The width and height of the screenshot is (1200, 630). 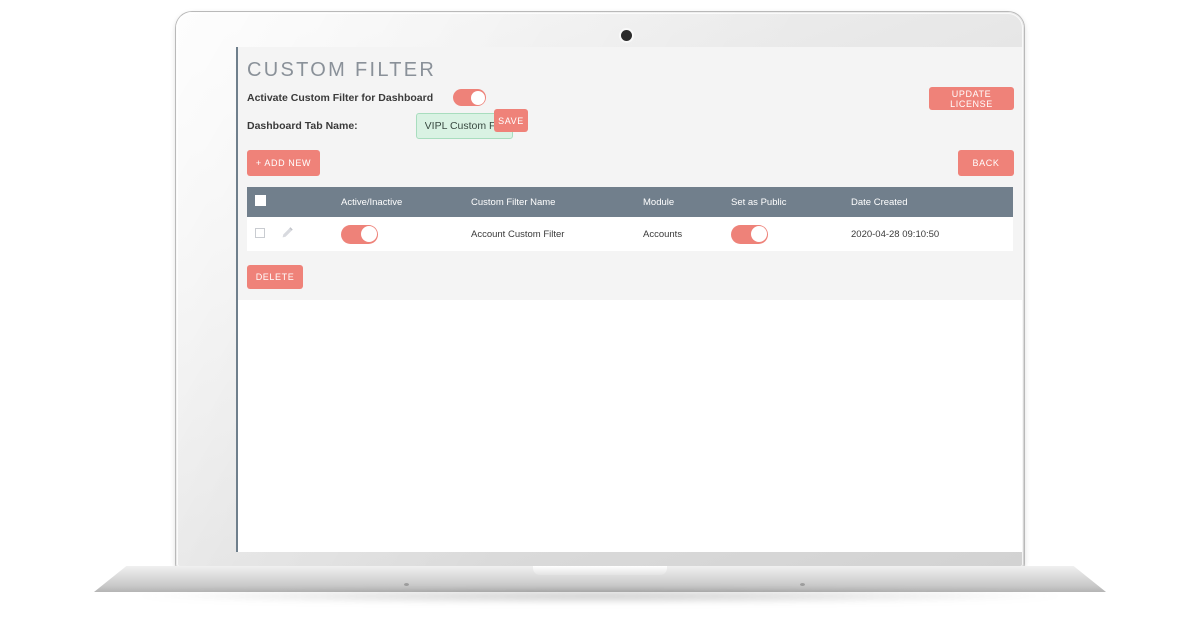 I want to click on activate-filter-row: Activate Custom Filter for Dashboard, so click(x=367, y=97).